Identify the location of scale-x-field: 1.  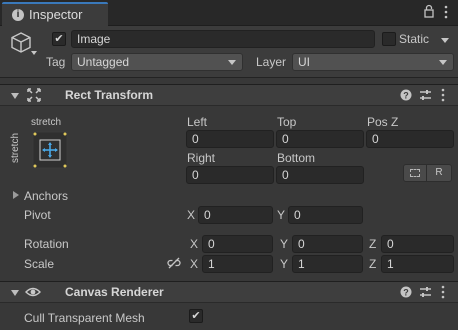
(237, 264).